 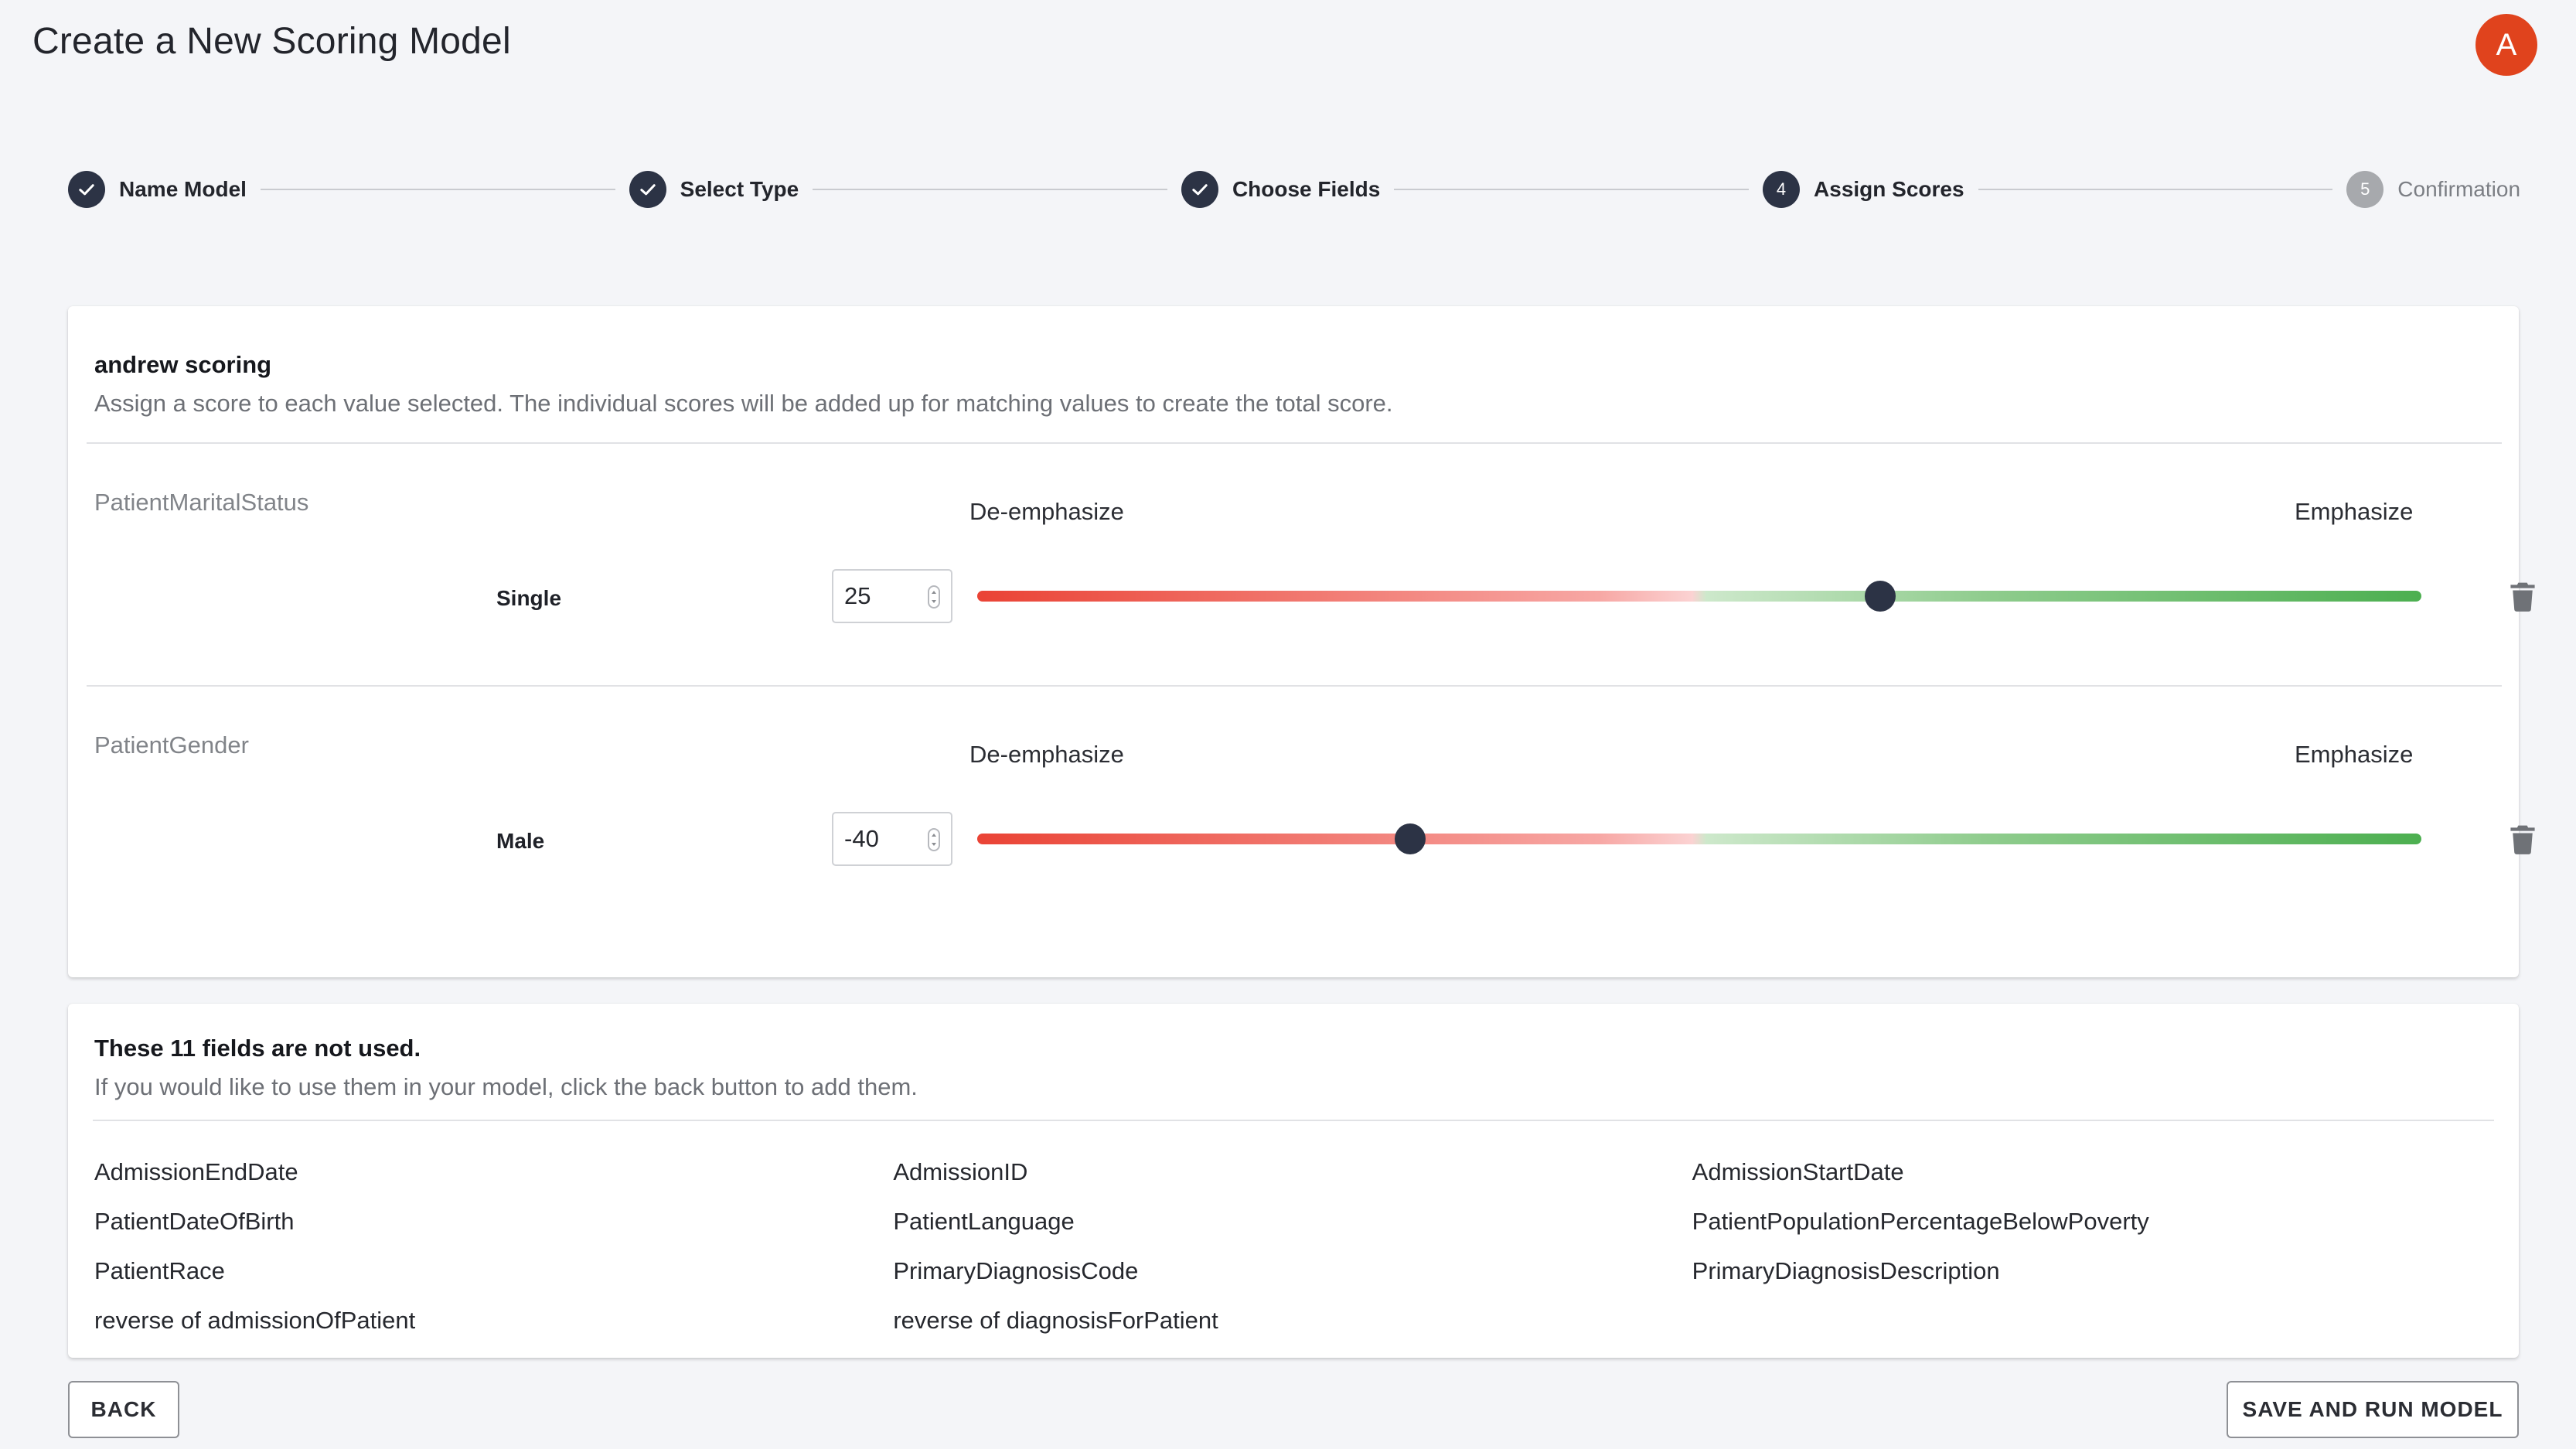 I want to click on score-input: 25, so click(x=892, y=596).